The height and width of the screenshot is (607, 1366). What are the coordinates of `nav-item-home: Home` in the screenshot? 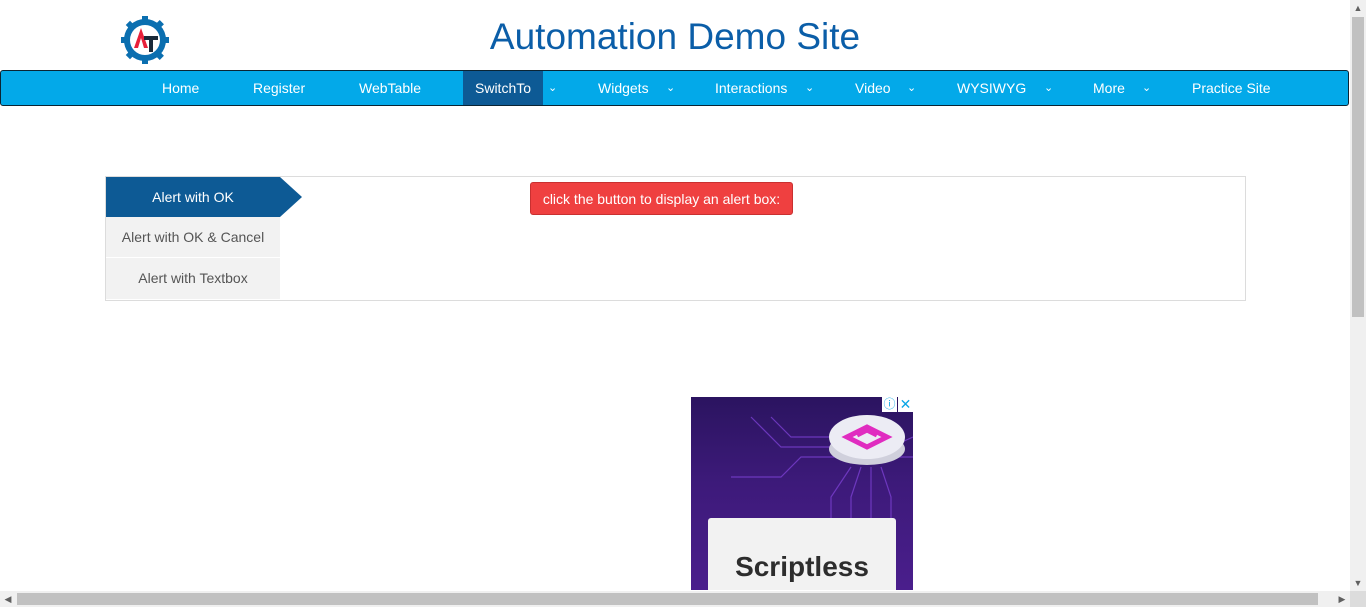 It's located at (180, 88).